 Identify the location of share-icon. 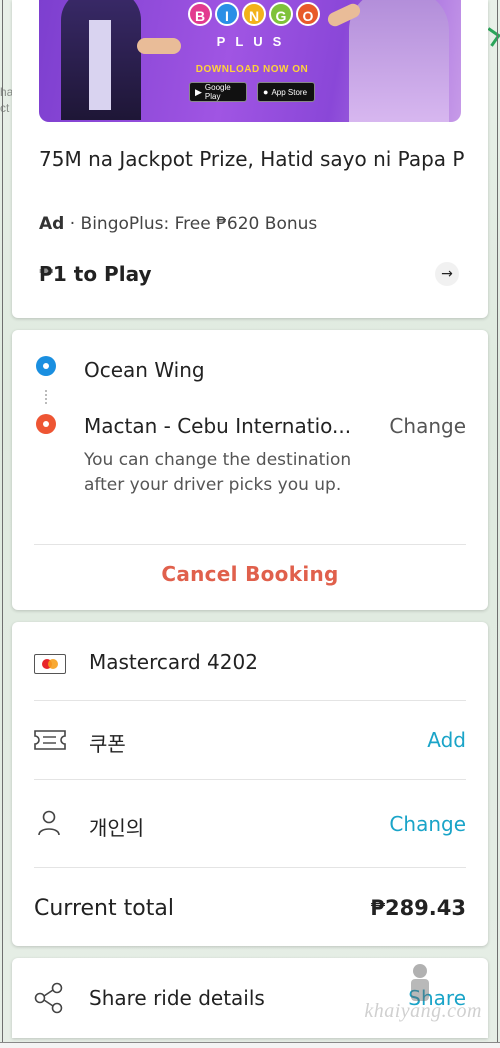
(48, 998).